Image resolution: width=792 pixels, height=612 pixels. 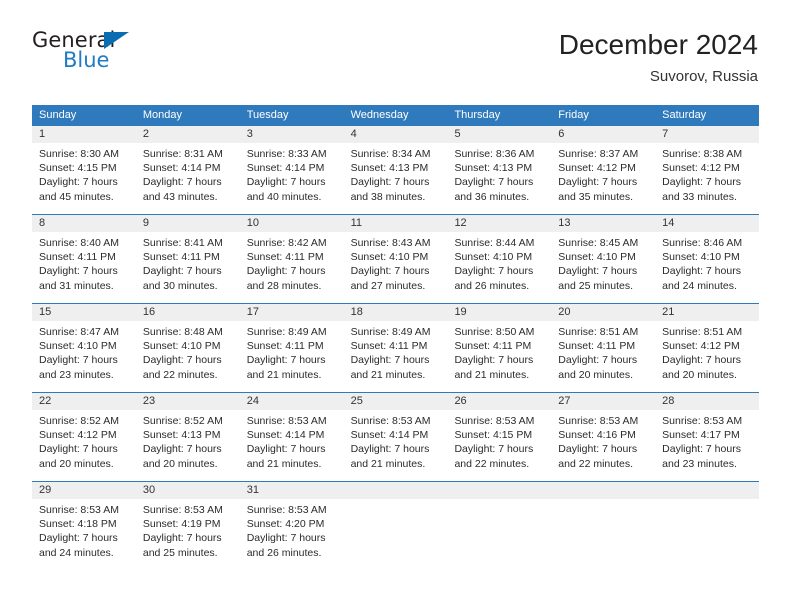 I want to click on day-number: 14, so click(x=707, y=223).